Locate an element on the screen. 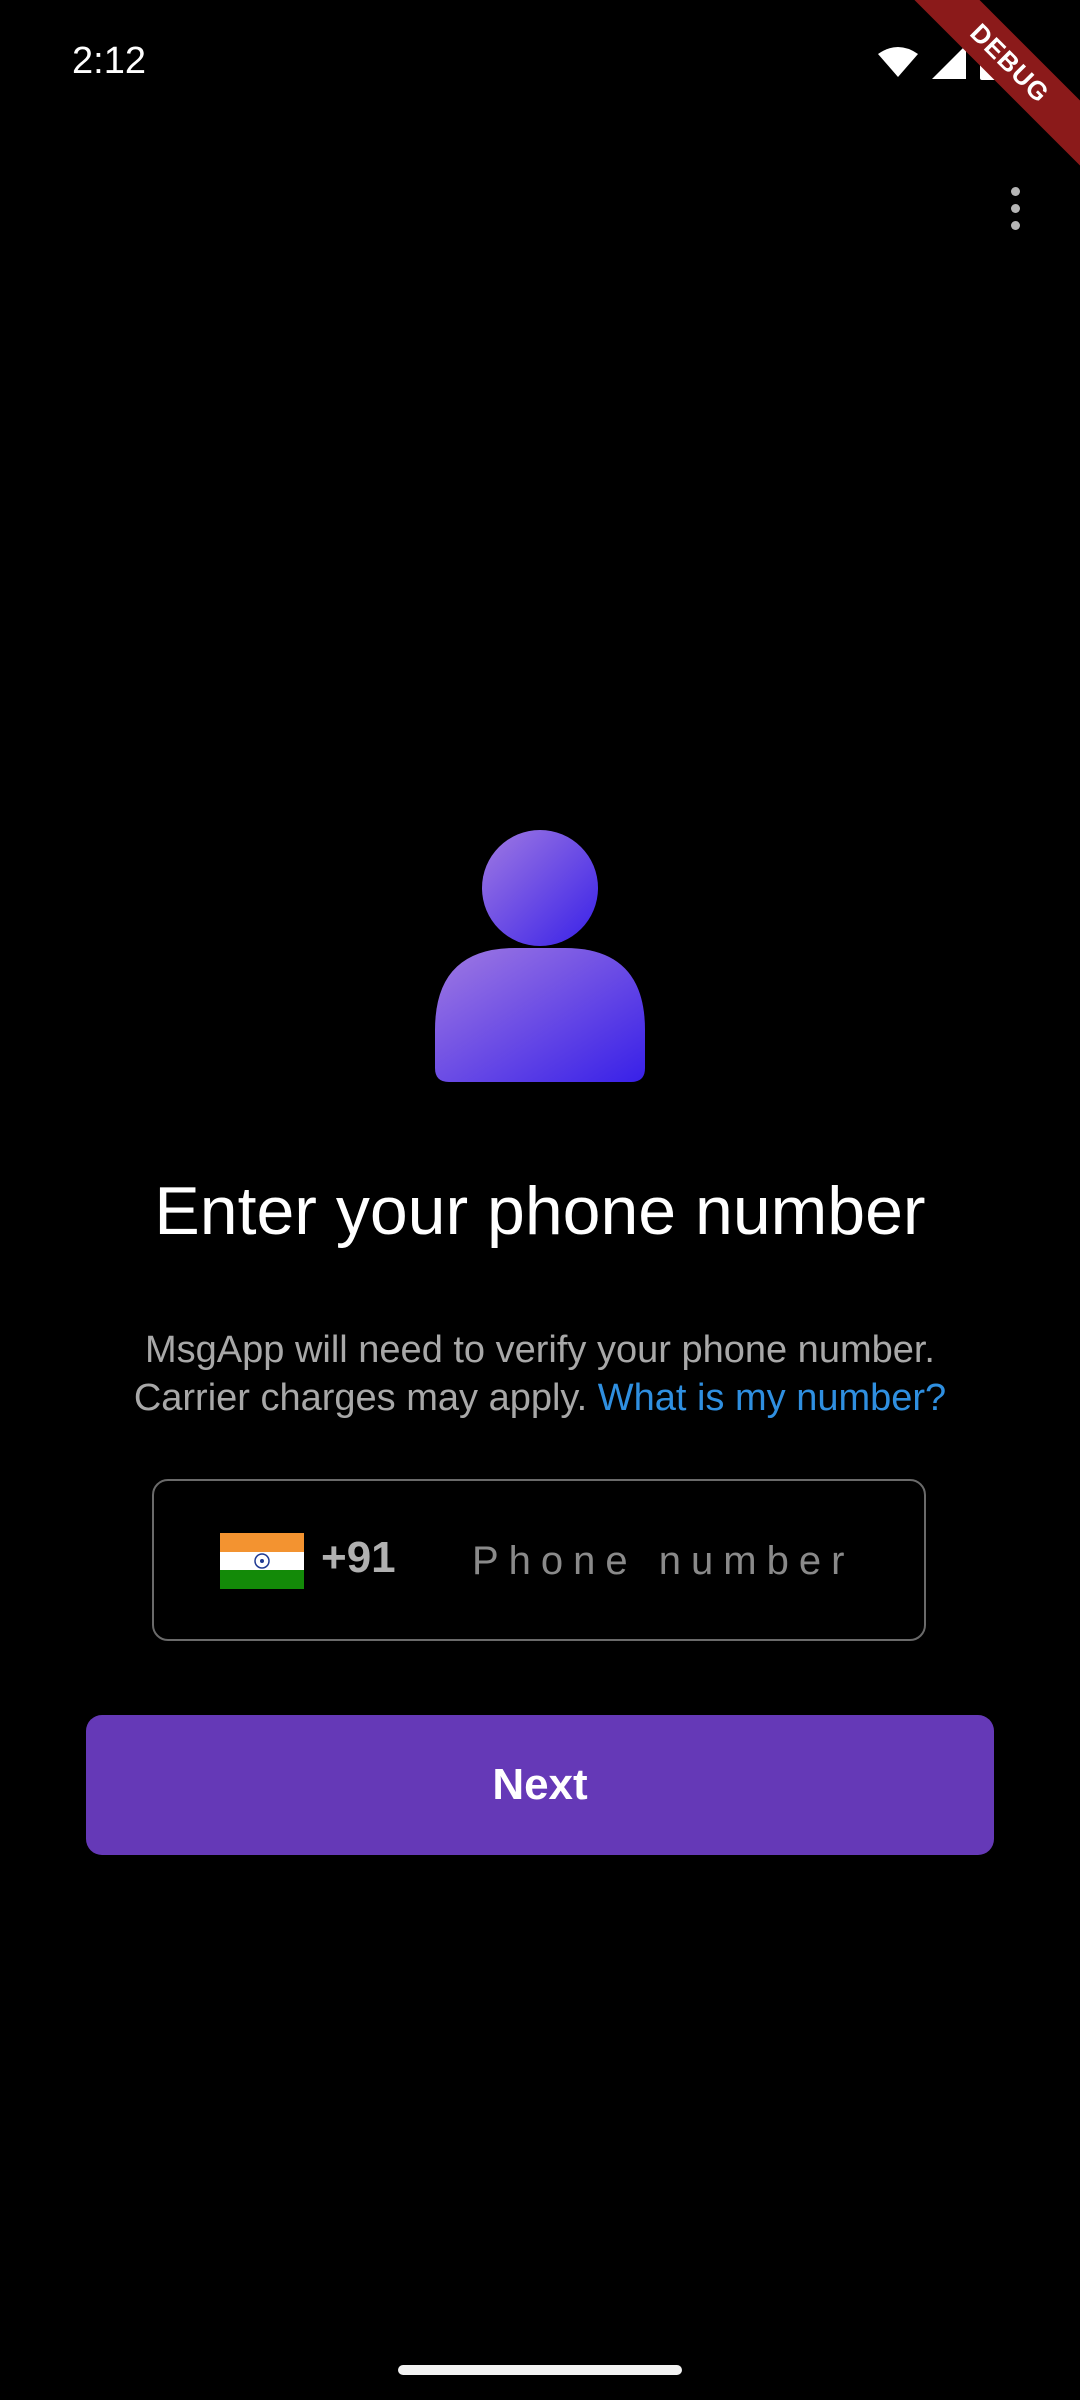  person-icon is located at coordinates (540, 956).